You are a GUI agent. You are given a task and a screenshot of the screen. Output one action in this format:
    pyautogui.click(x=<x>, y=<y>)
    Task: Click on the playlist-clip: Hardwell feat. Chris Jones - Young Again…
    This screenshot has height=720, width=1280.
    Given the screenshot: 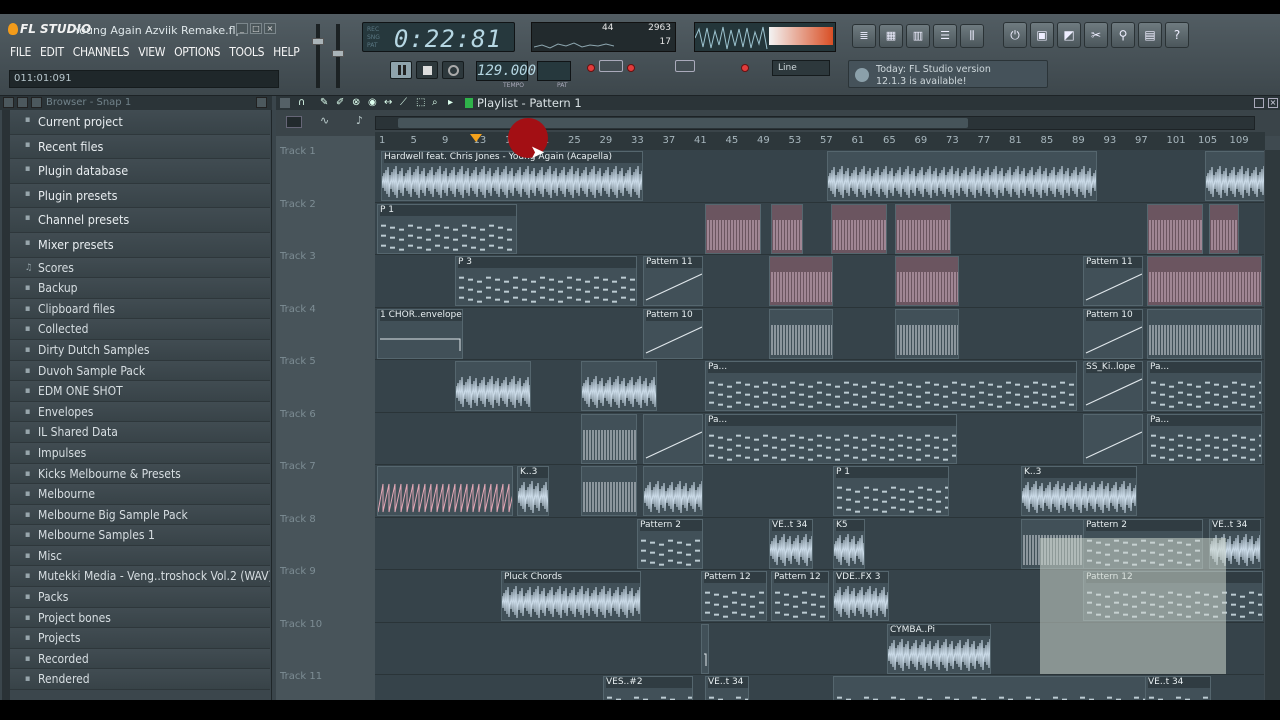 What is the action you would take?
    pyautogui.click(x=512, y=176)
    